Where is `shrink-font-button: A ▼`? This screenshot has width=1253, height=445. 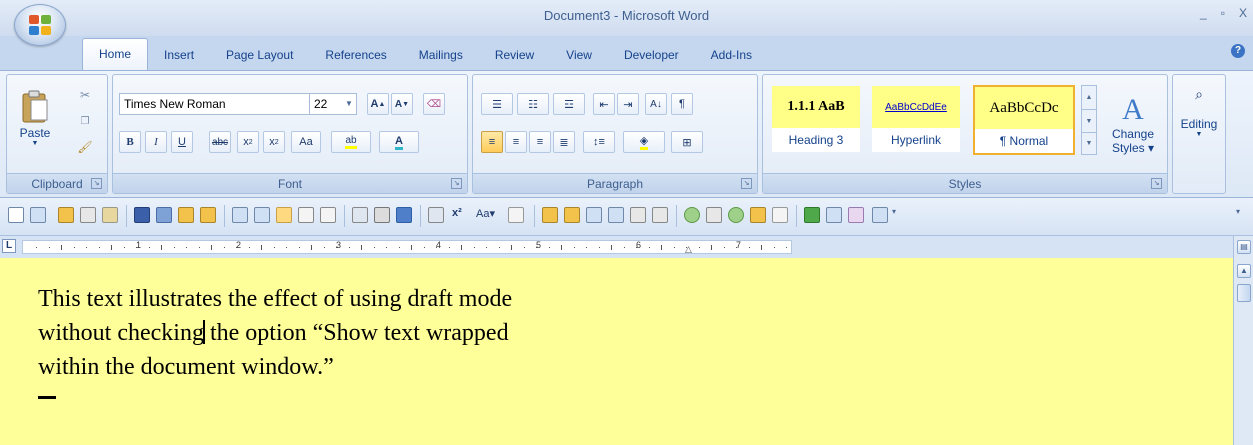 shrink-font-button: A ▼ is located at coordinates (402, 104).